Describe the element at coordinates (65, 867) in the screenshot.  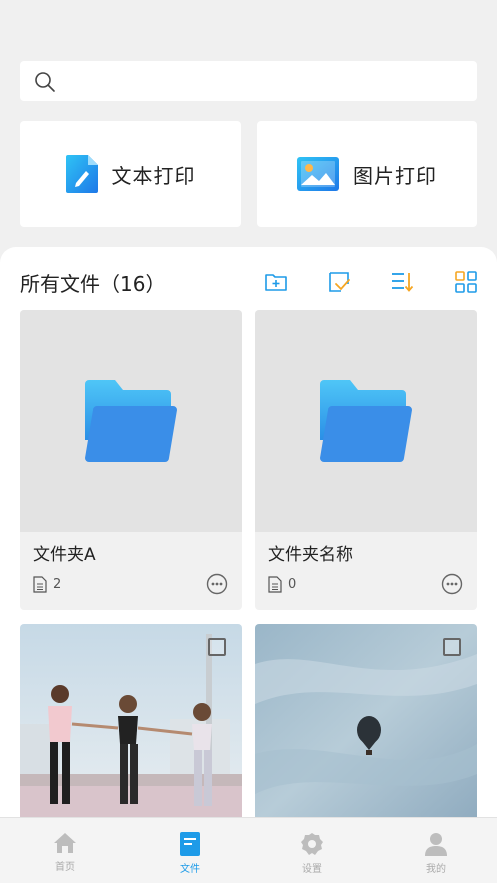
I see `tab-label: 首页` at that location.